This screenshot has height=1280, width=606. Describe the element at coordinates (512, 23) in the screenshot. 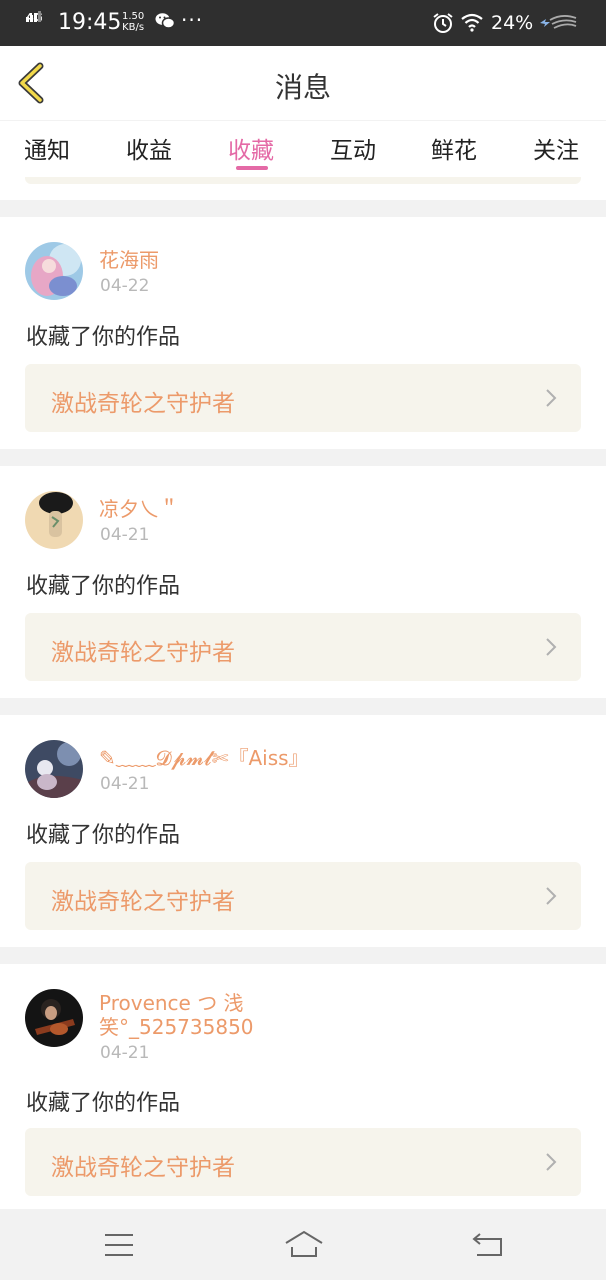

I see `battery-level: 24%` at that location.